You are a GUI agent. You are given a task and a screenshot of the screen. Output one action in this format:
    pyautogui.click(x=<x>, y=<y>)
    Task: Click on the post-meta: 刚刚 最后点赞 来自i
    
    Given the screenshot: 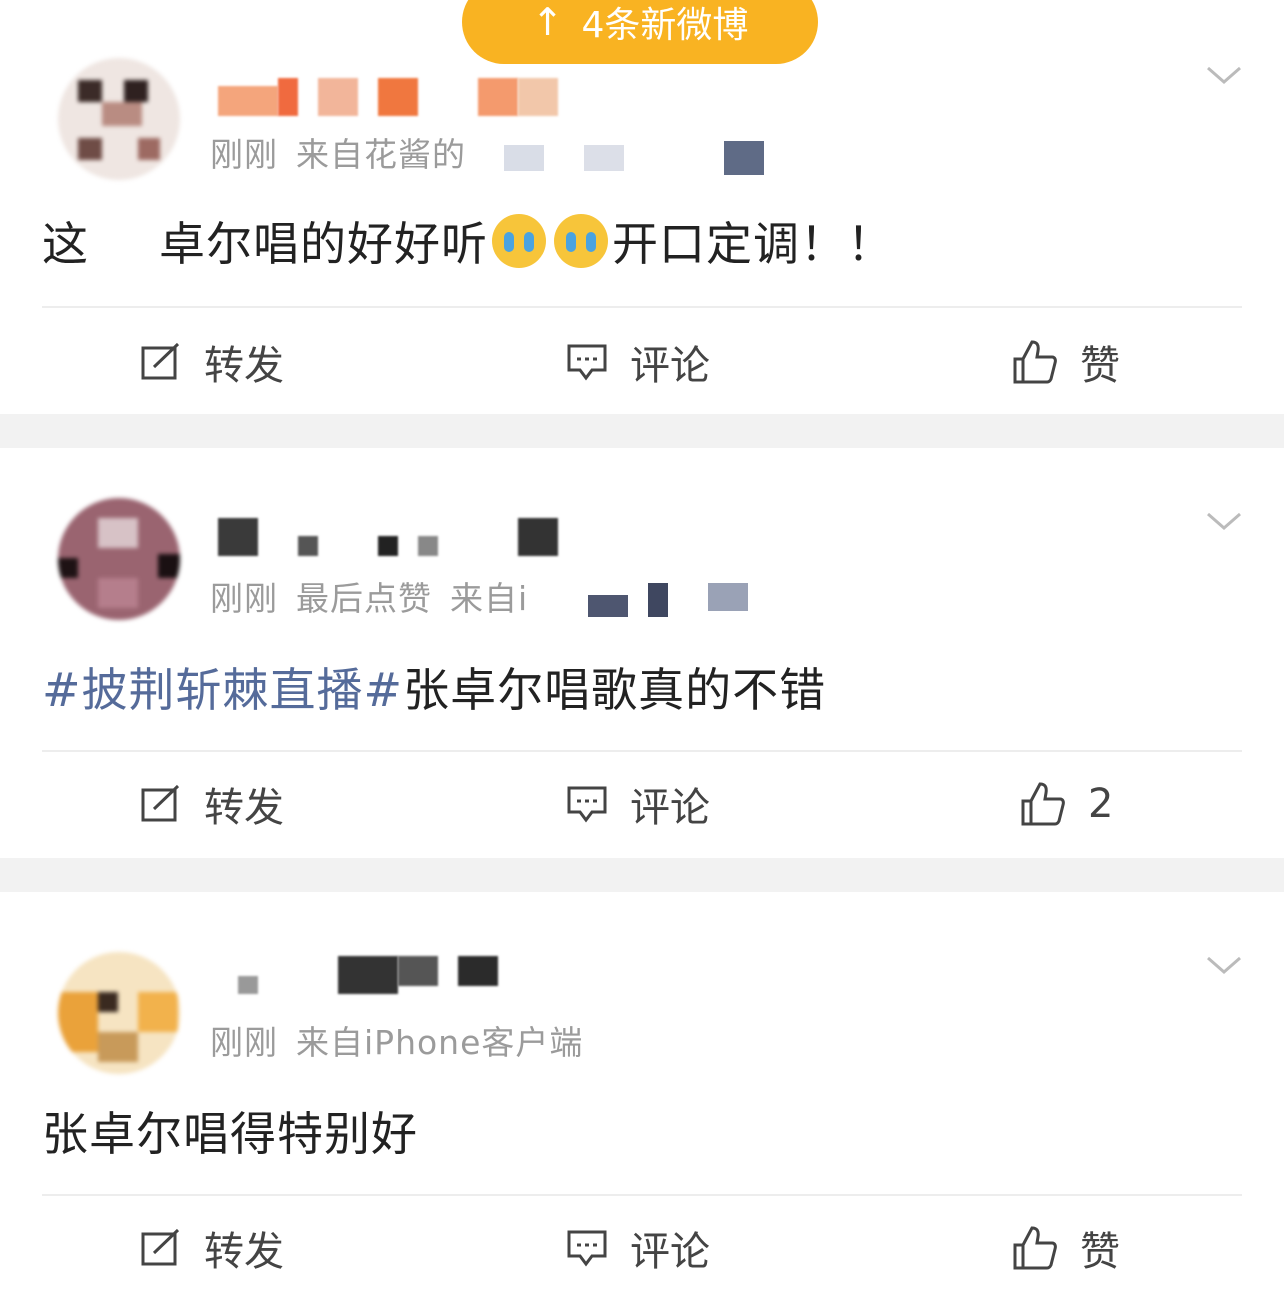 What is the action you would take?
    pyautogui.click(x=528, y=596)
    